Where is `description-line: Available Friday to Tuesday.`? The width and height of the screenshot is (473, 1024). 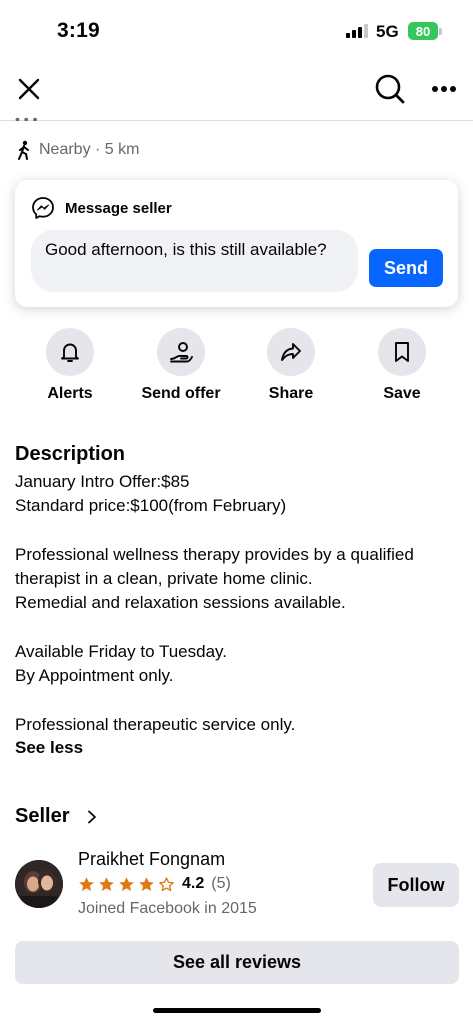 description-line: Available Friday to Tuesday. is located at coordinates (121, 652).